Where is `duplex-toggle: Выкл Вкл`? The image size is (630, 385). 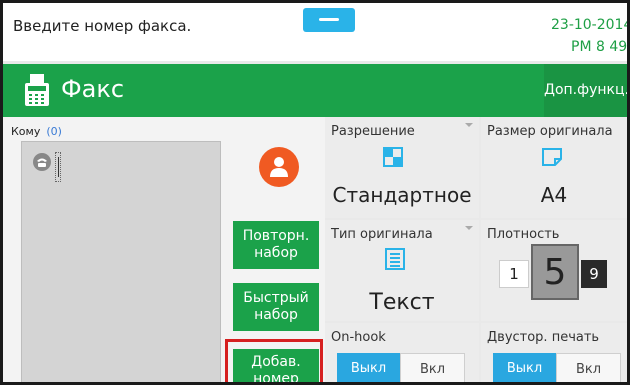 duplex-toggle: Выкл Вкл is located at coordinates (557, 367).